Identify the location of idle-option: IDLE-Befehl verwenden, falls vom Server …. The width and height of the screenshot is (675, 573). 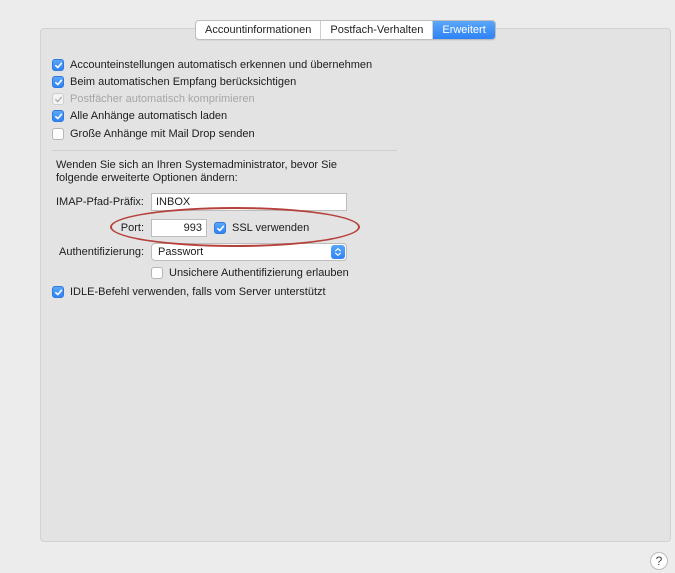
(189, 292).